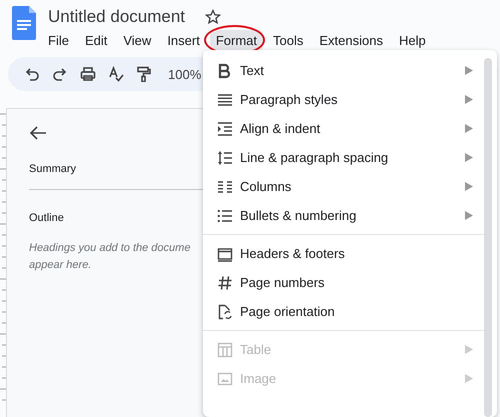 The image size is (500, 417). What do you see at coordinates (343, 215) in the screenshot?
I see `menu-option: Bullets & numbering` at bounding box center [343, 215].